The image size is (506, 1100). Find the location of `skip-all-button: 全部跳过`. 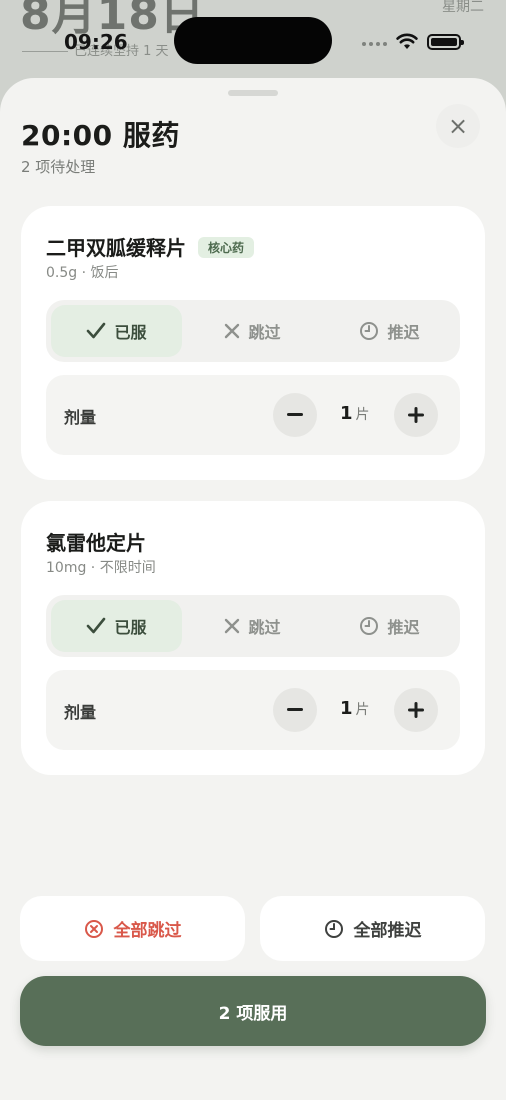

skip-all-button: 全部跳过 is located at coordinates (132, 928).